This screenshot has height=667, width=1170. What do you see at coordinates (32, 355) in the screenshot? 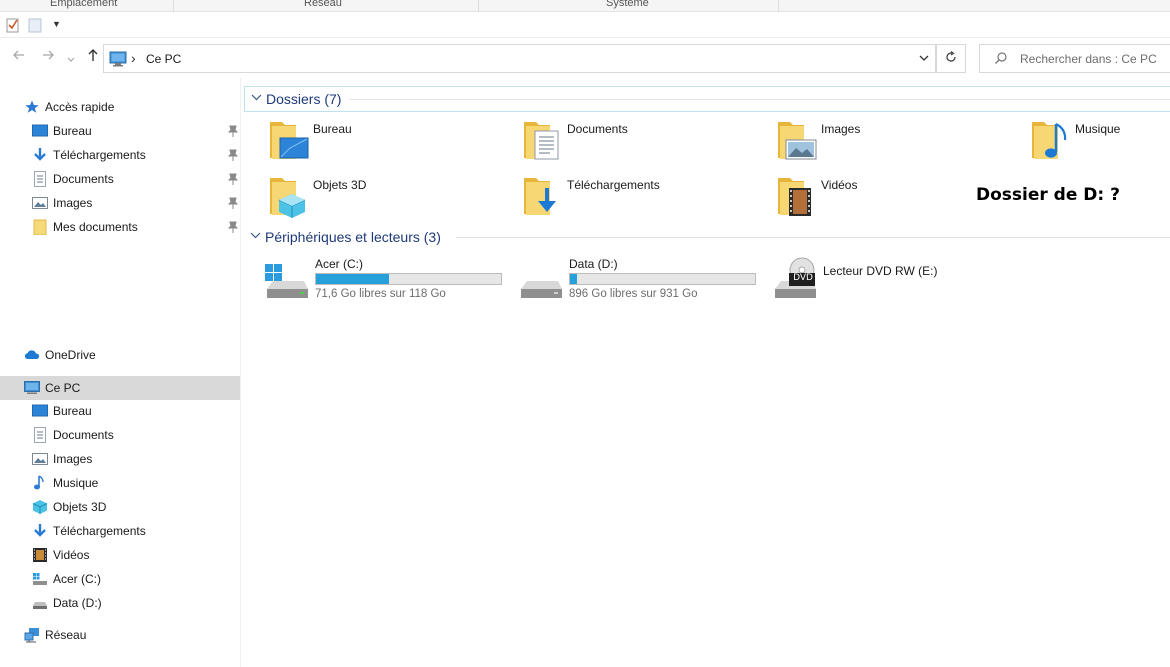
I see `cloud-icon` at bounding box center [32, 355].